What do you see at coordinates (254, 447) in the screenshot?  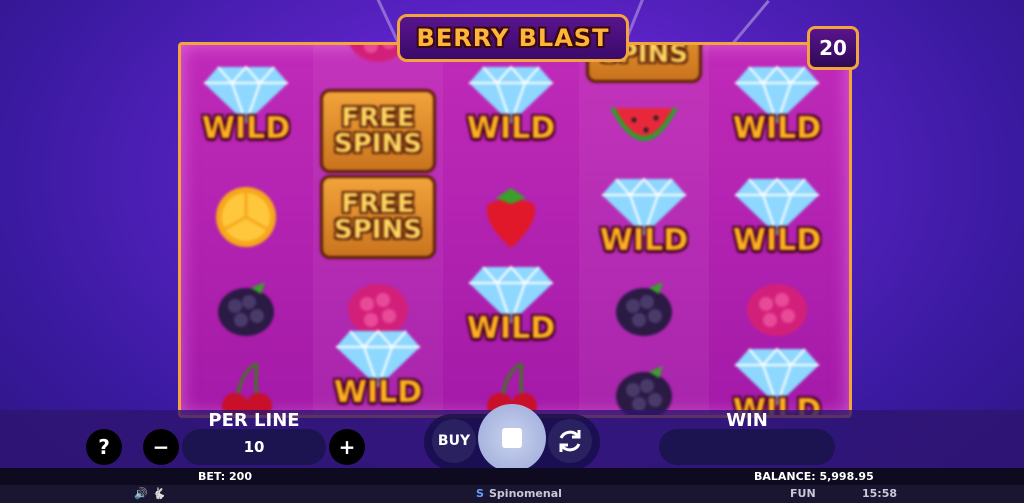 I see `per-line-value: 10` at bounding box center [254, 447].